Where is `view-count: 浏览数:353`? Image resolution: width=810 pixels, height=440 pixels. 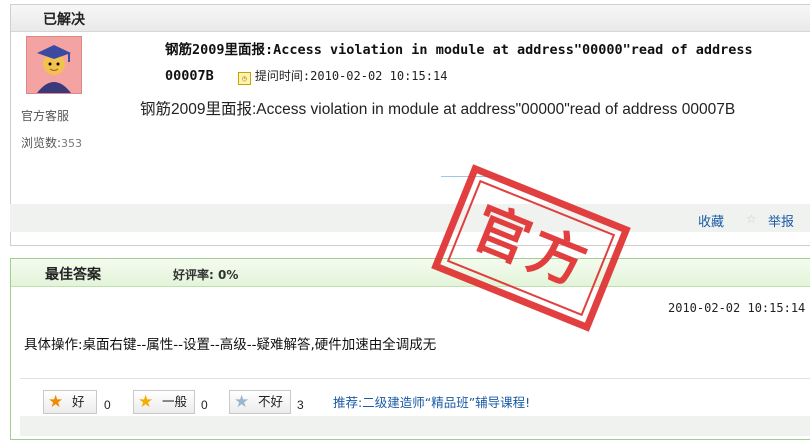 view-count: 浏览数:353 is located at coordinates (51, 142).